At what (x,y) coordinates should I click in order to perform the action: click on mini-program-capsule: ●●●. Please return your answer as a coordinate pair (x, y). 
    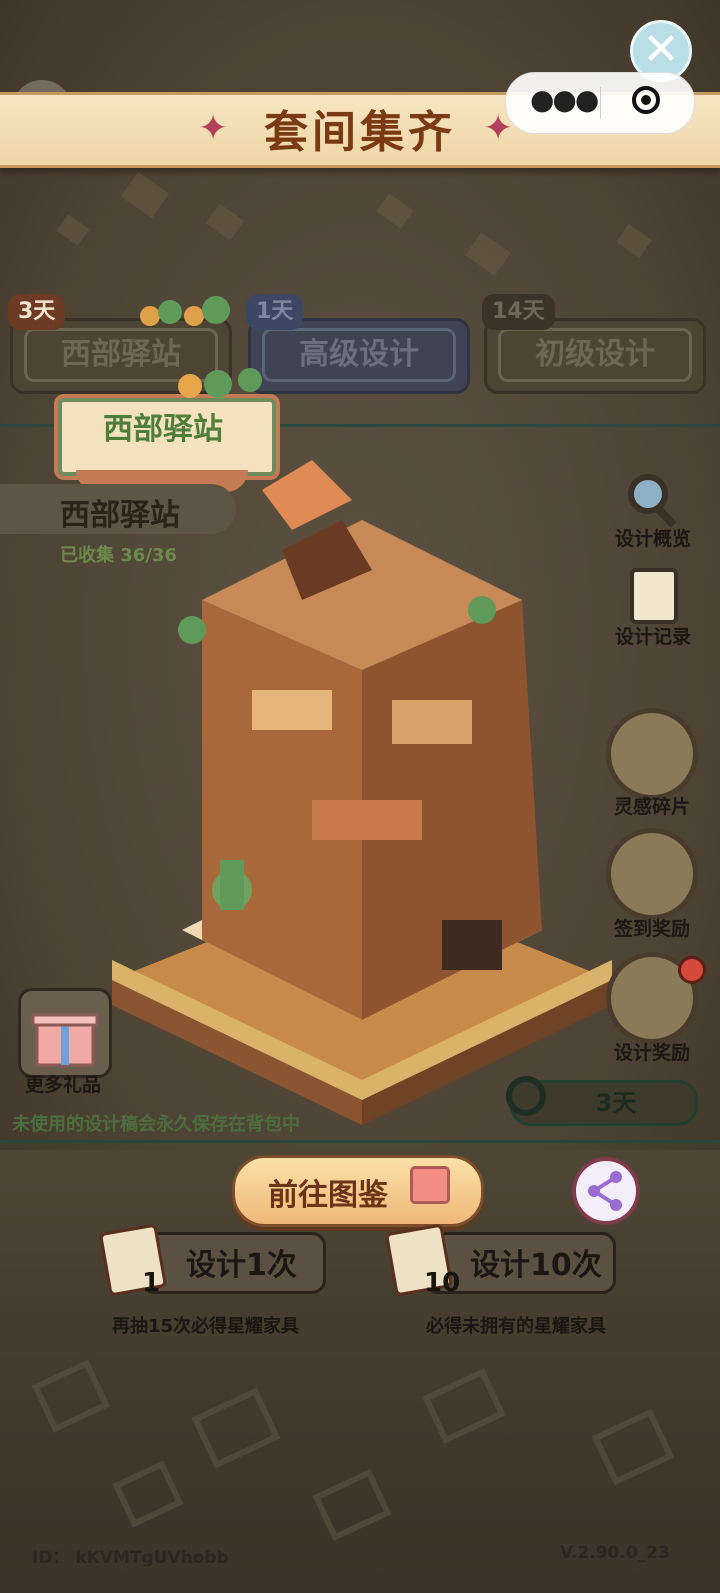
    Looking at the image, I should click on (600, 103).